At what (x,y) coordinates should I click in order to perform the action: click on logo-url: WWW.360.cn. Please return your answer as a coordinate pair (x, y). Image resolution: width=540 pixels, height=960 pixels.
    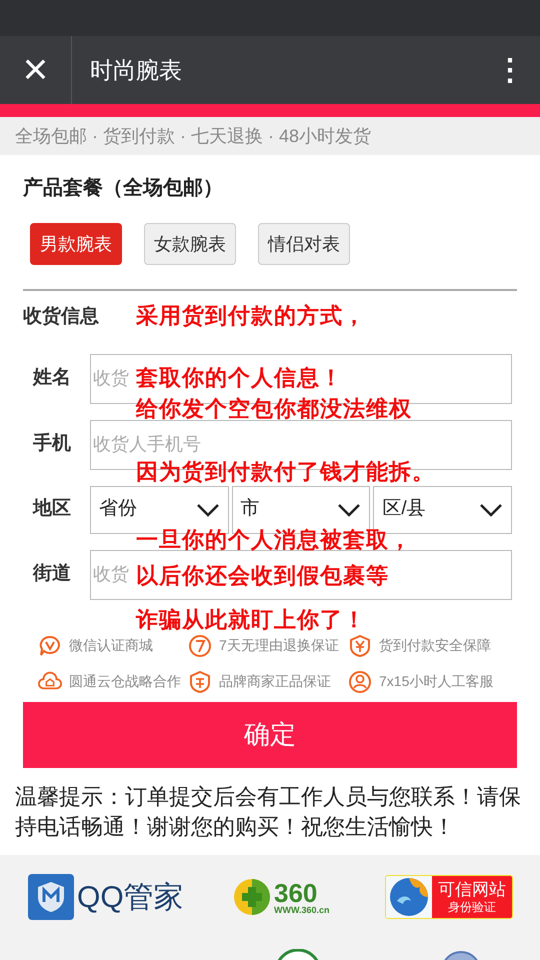
    Looking at the image, I should click on (302, 910).